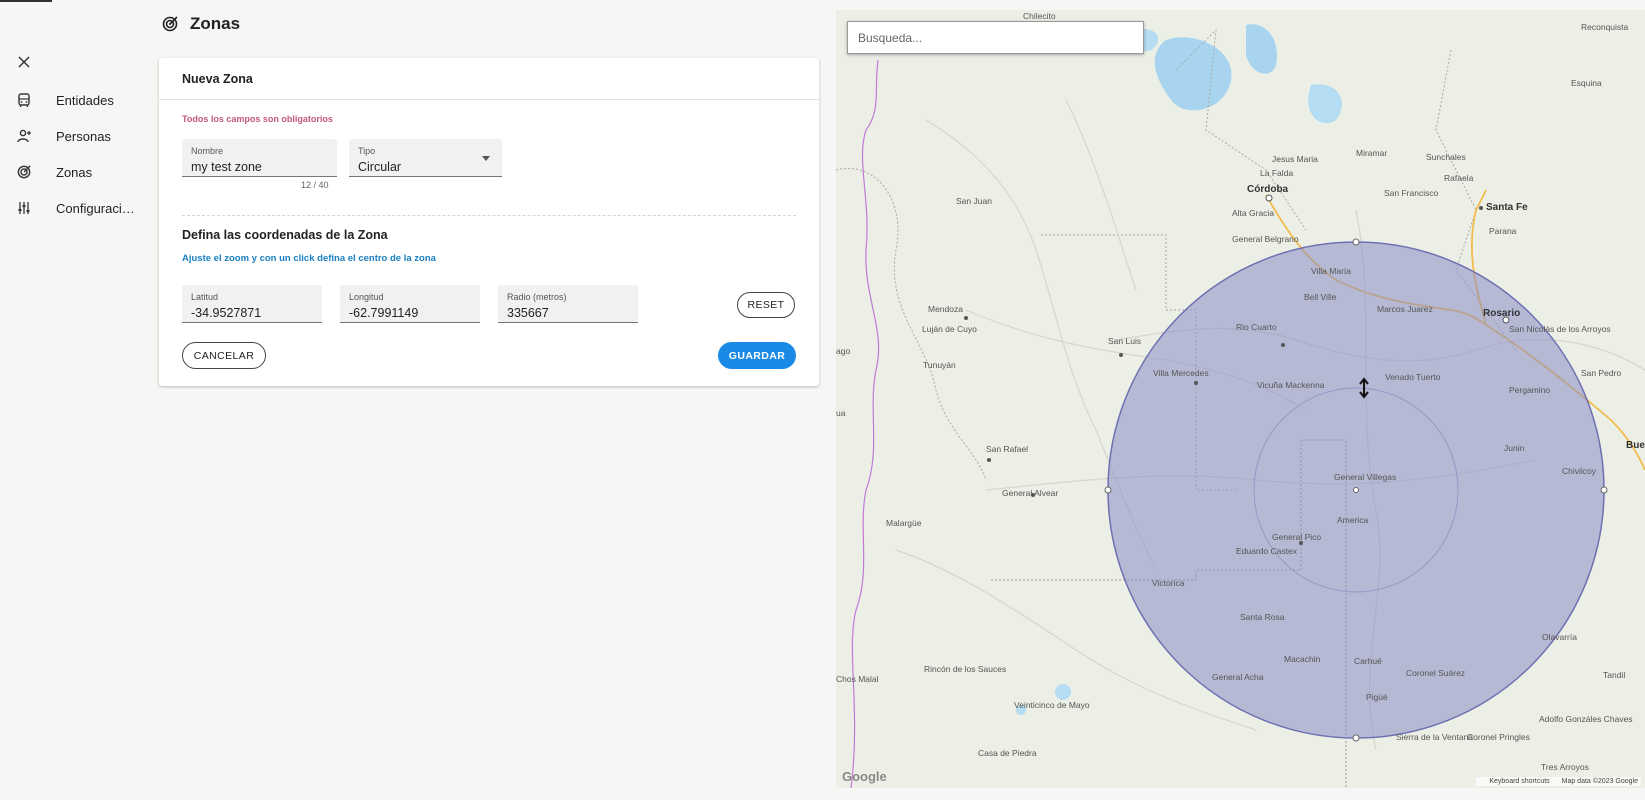  I want to click on map-label: Luján de Cuyo, so click(949, 329).